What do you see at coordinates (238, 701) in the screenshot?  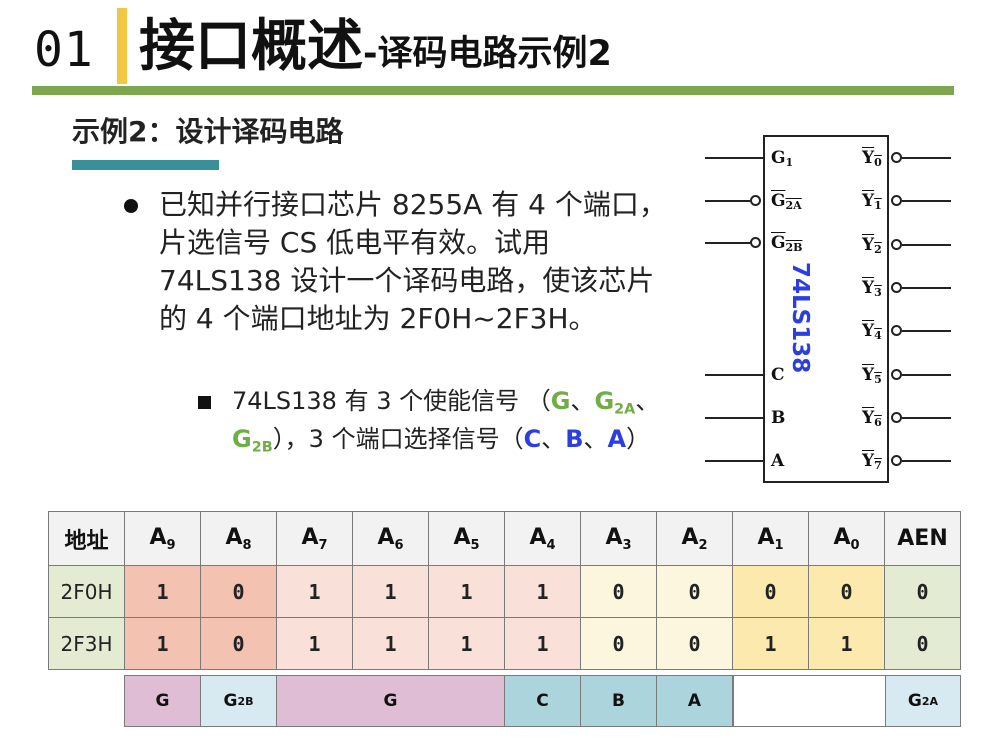 I see `signal-cell: G 2B` at bounding box center [238, 701].